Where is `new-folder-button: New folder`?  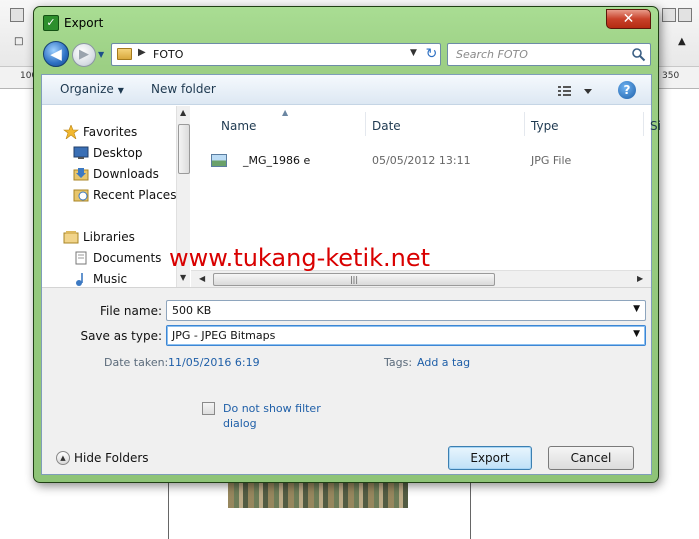
new-folder-button: New folder is located at coordinates (183, 89).